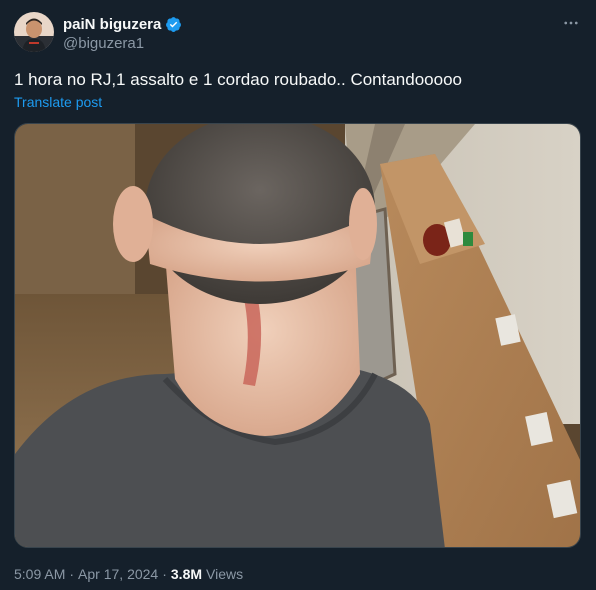 The width and height of the screenshot is (596, 590). I want to click on author-name-row: paiN biguzera, so click(122, 24).